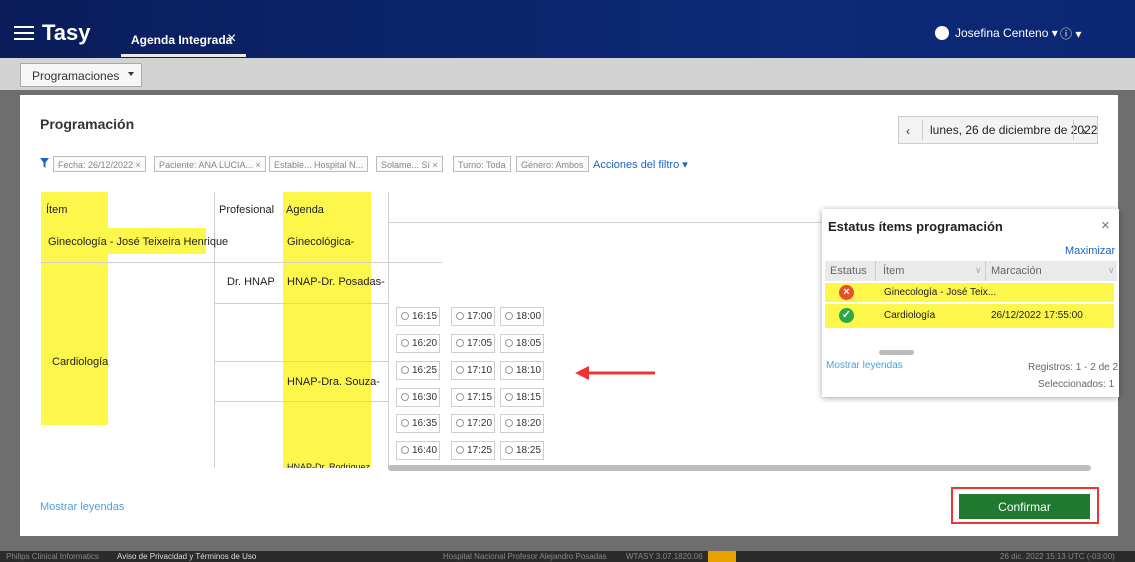 The width and height of the screenshot is (1135, 562). I want to click on time-slot: 16:40, so click(418, 450).